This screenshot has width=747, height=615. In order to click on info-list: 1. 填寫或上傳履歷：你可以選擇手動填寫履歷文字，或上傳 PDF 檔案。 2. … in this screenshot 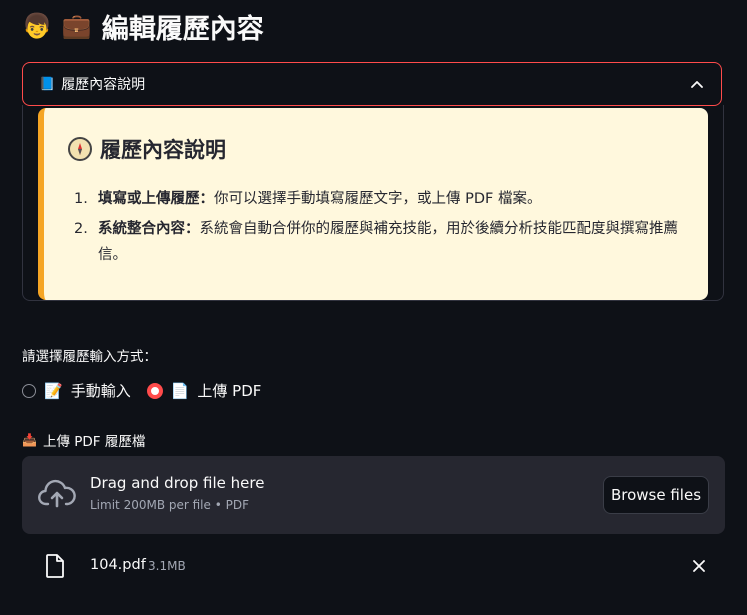, I will do `click(384, 229)`.